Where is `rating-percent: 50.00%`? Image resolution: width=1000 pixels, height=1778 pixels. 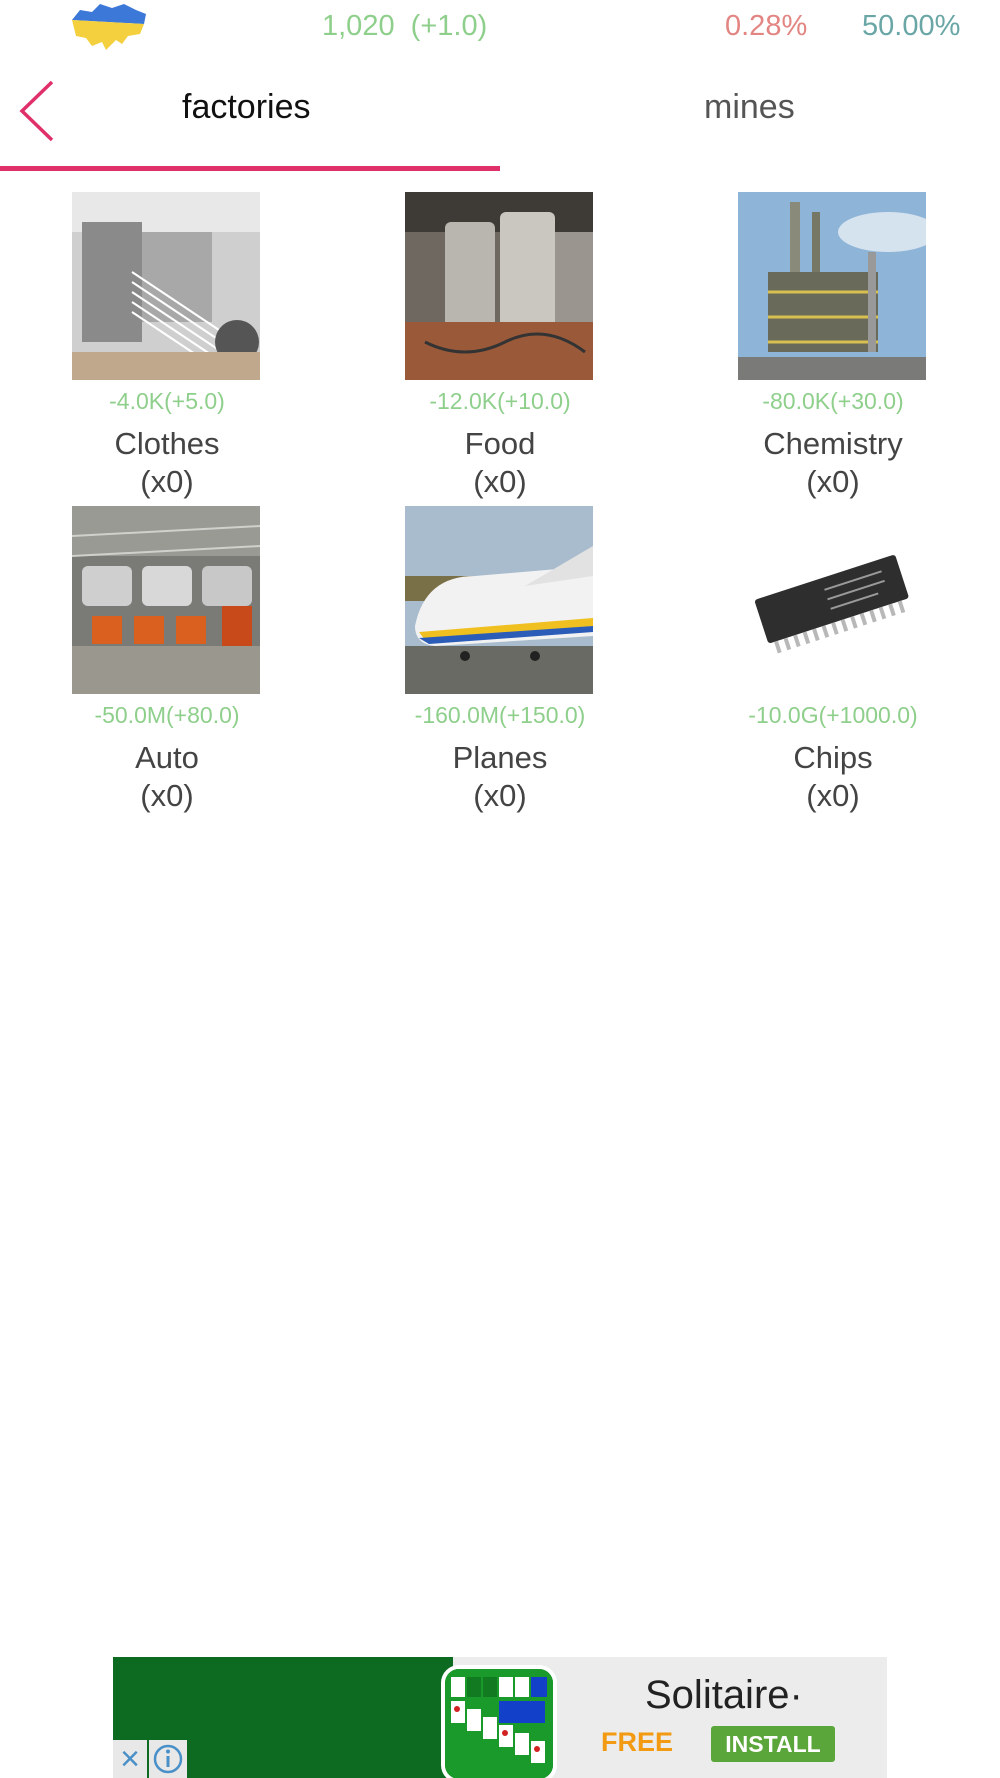
rating-percent: 50.00% is located at coordinates (911, 26).